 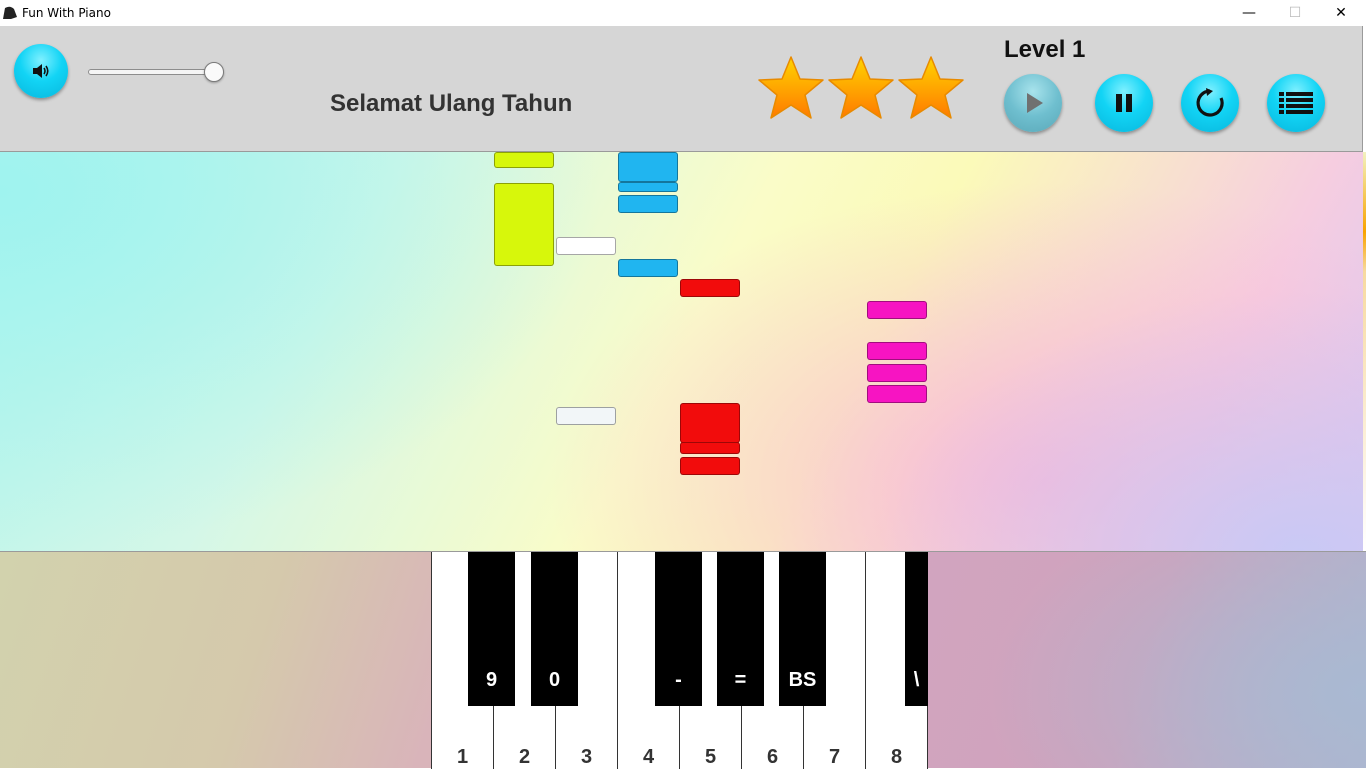 I want to click on title-bar: Fun With Piano — ☐ ✕, so click(x=683, y=13).